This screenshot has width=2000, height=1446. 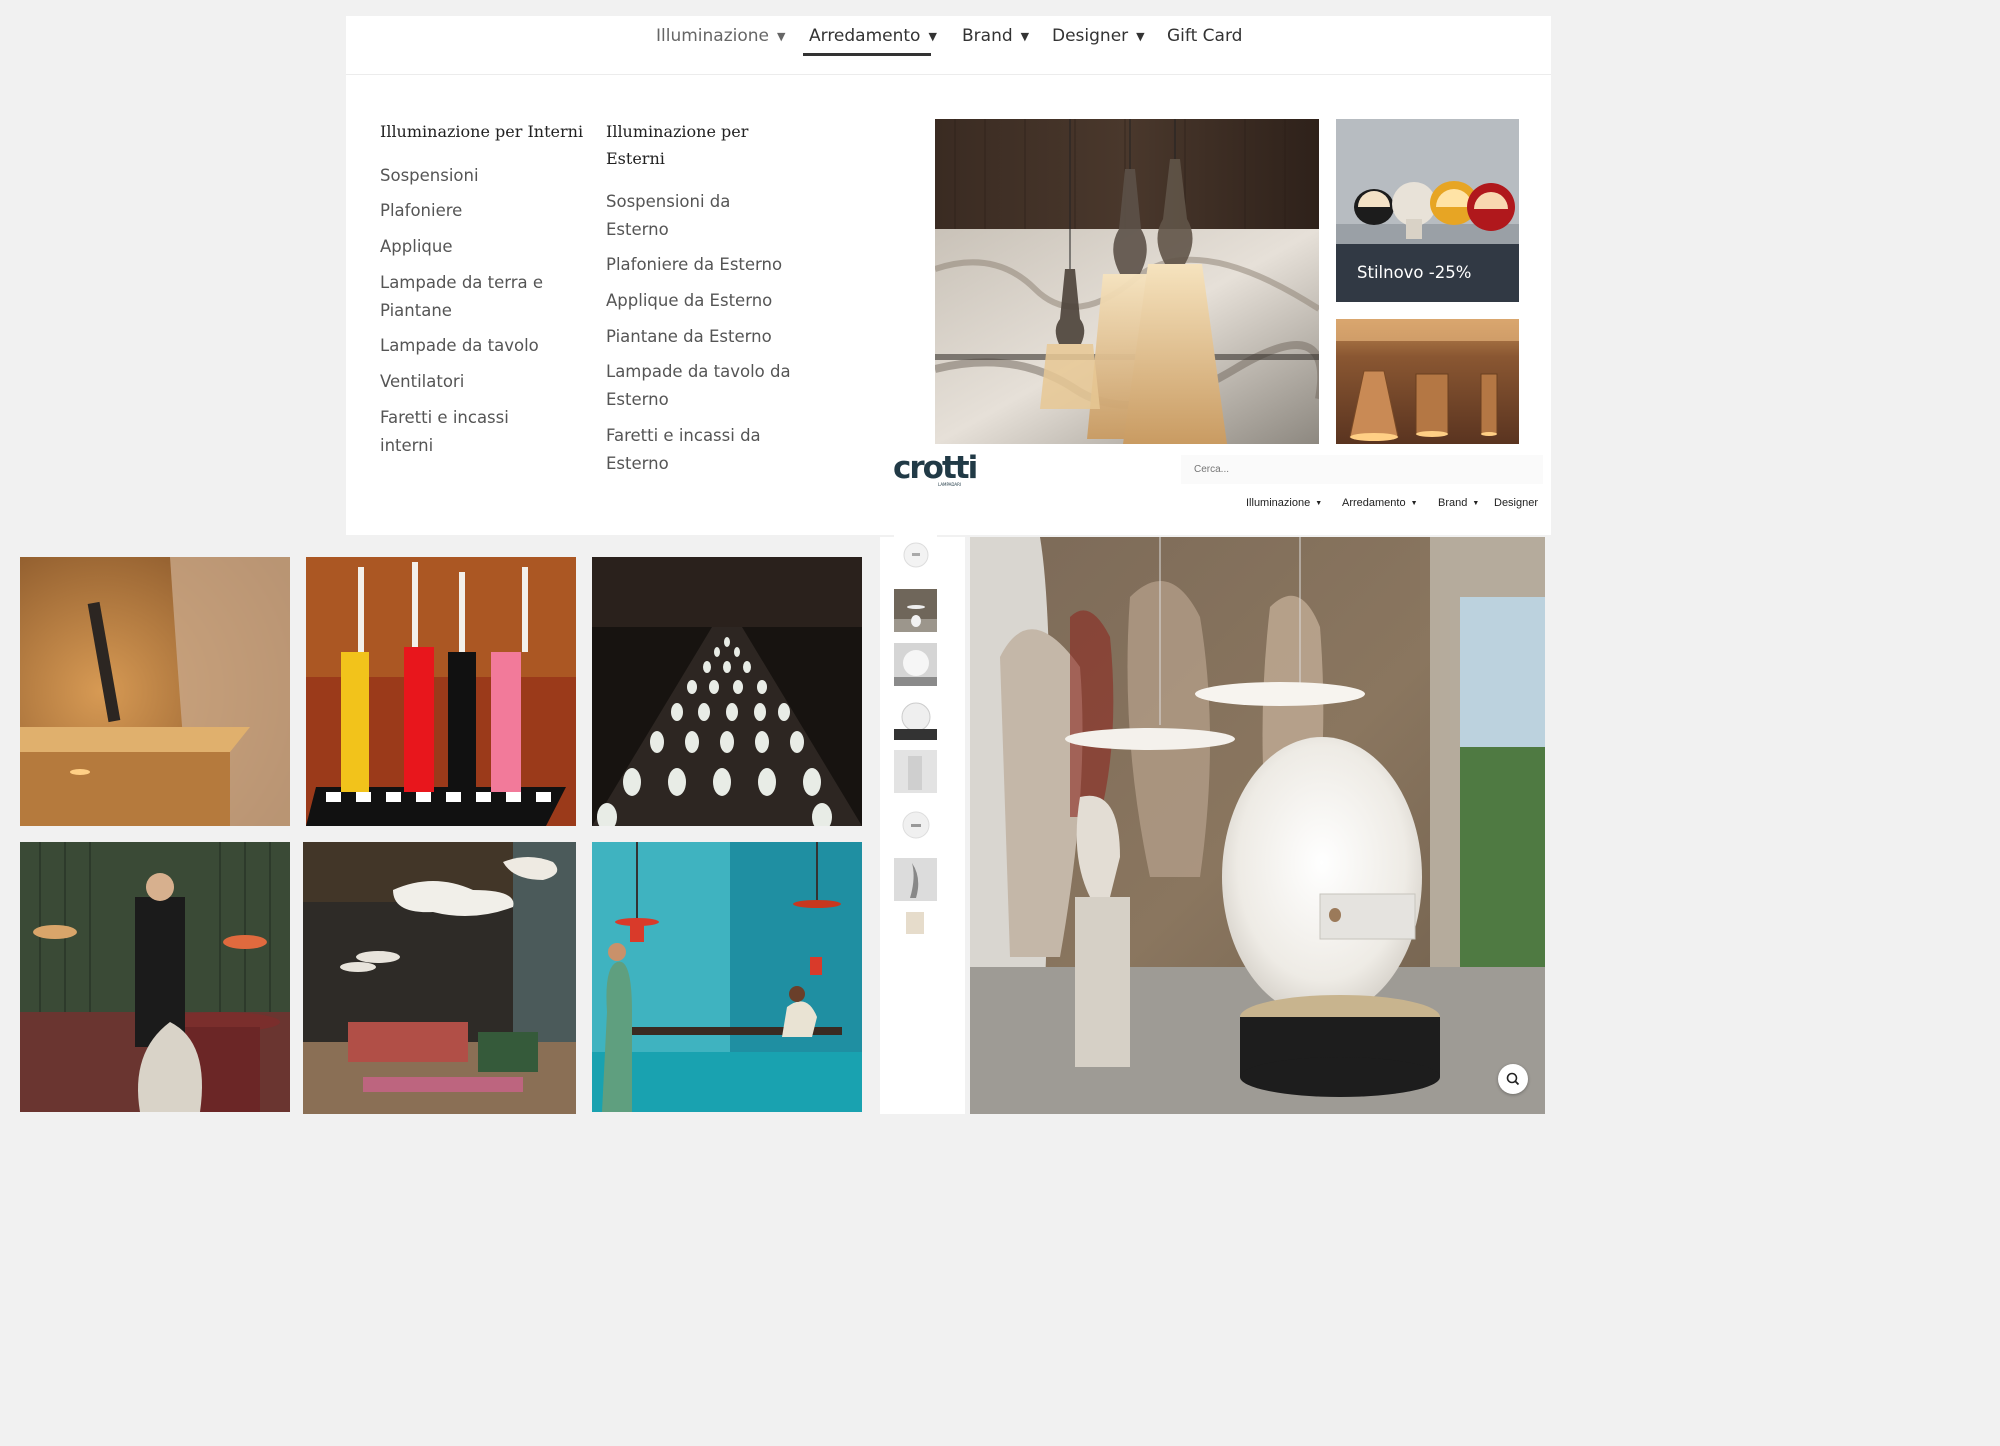 I want to click on nav-item-illuminazione: Illuminazione ▼, so click(x=720, y=36).